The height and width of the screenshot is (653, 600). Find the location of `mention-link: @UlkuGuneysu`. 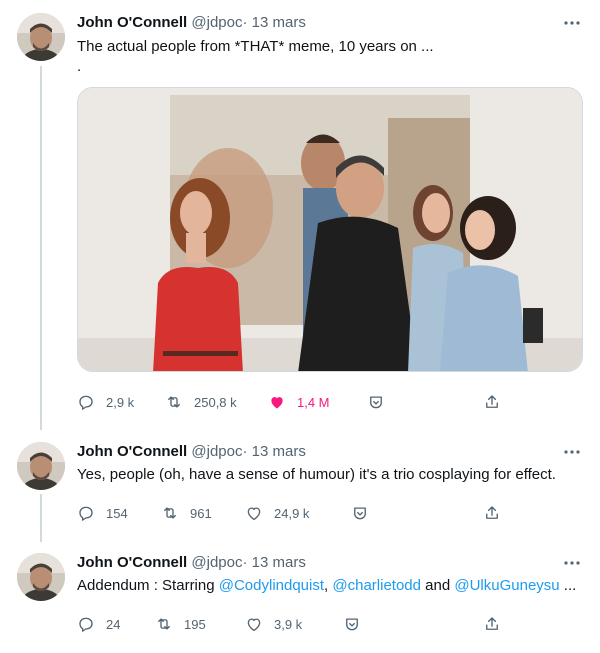

mention-link: @UlkuGuneysu is located at coordinates (506, 585).